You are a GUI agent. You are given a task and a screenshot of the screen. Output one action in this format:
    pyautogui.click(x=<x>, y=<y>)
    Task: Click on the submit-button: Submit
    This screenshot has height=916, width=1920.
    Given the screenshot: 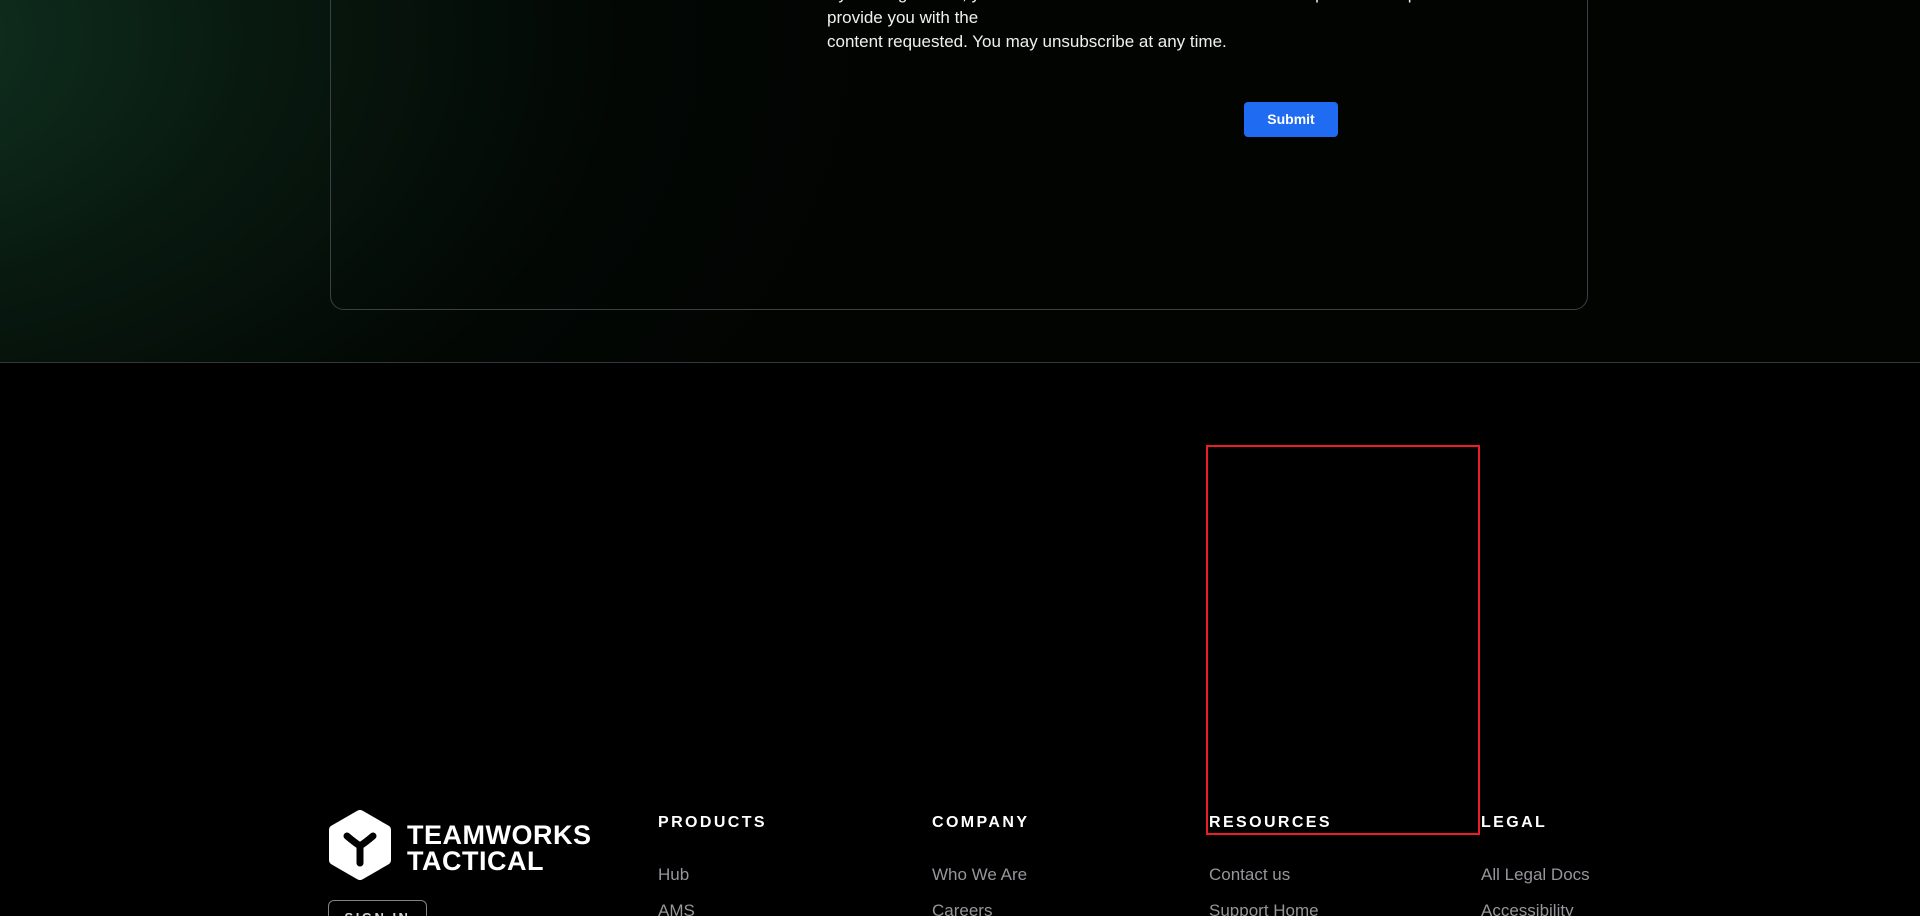 What is the action you would take?
    pyautogui.click(x=1291, y=119)
    